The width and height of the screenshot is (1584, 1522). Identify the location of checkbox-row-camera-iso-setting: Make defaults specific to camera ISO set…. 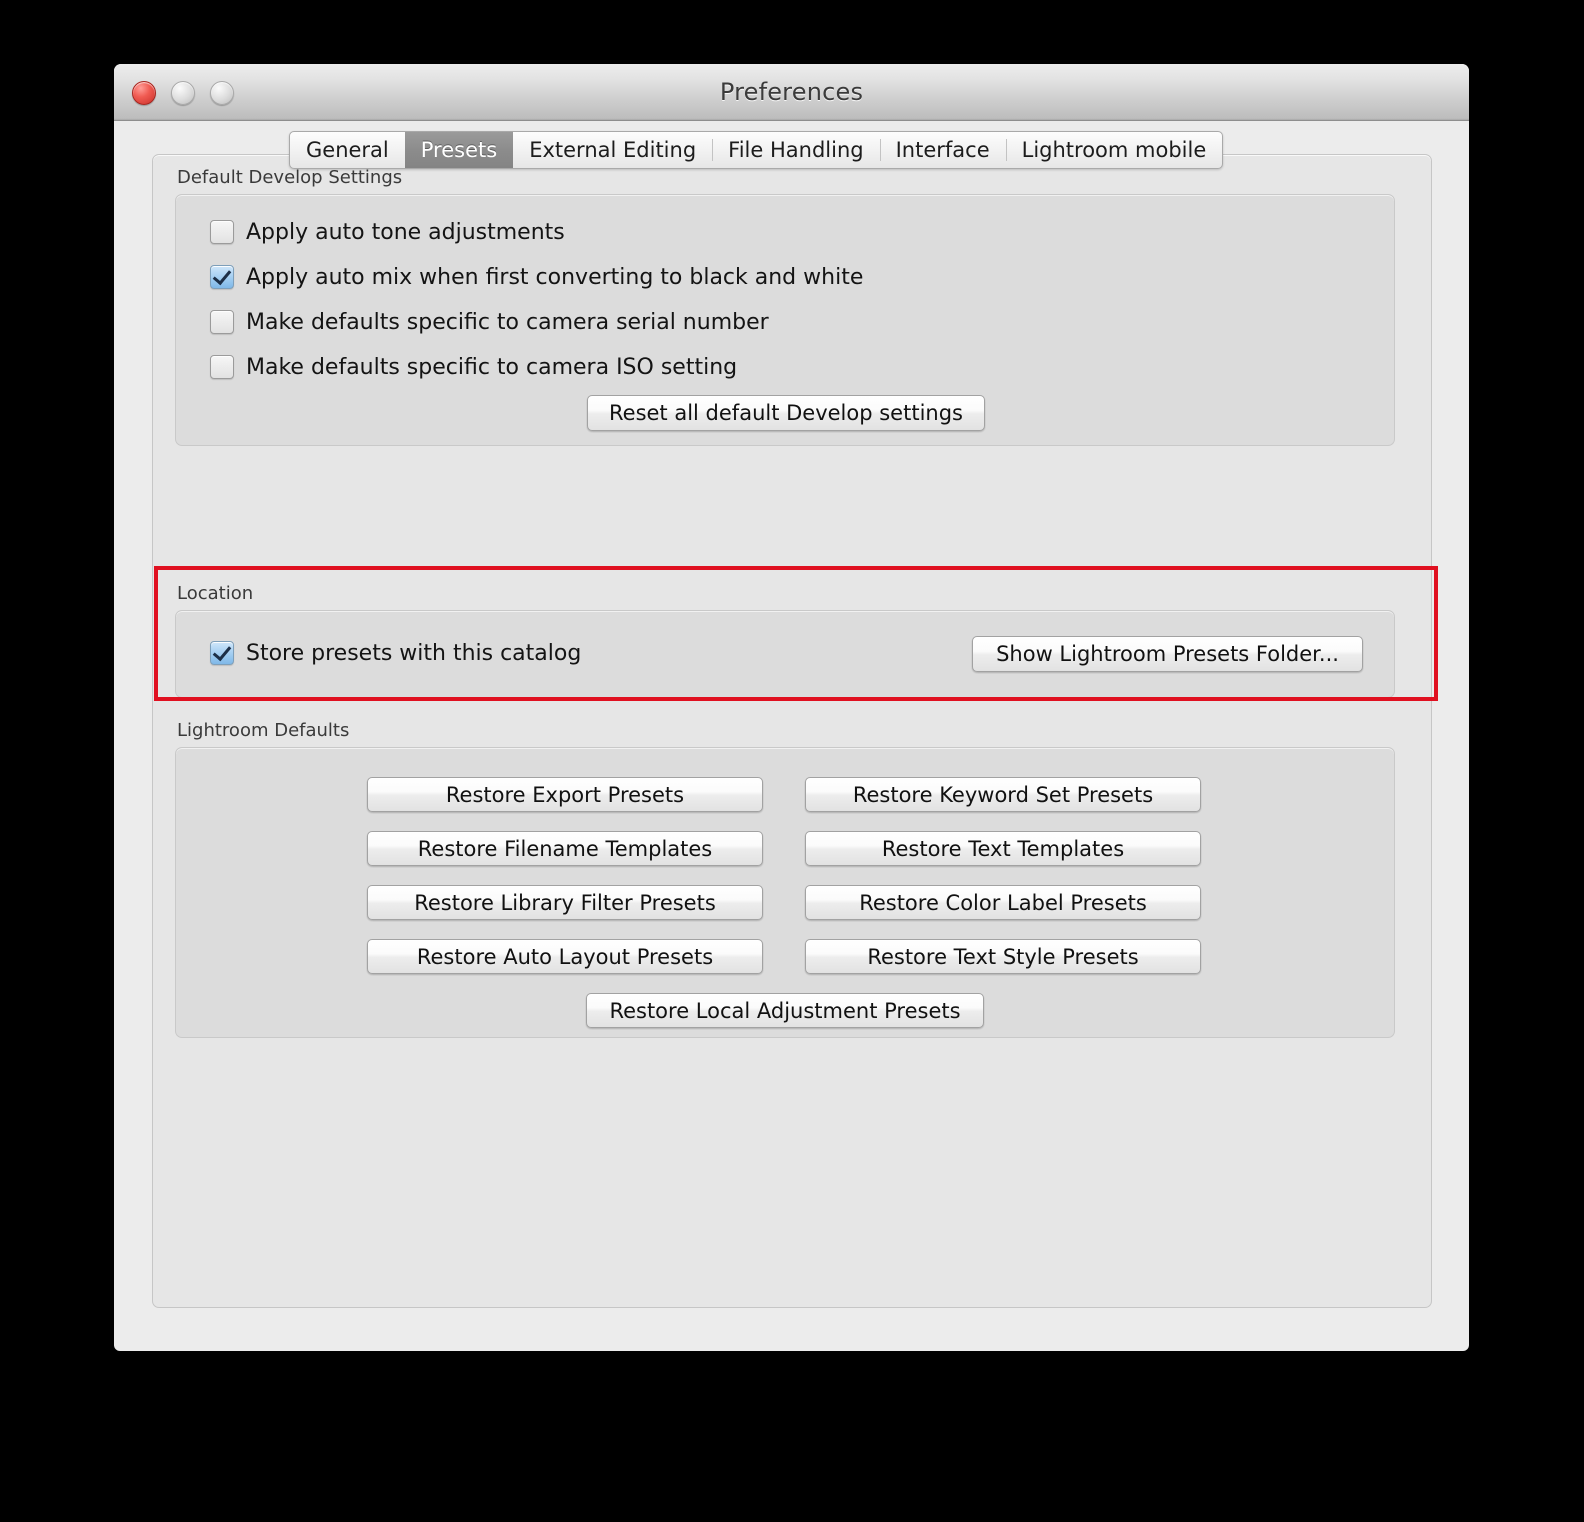
(536, 367).